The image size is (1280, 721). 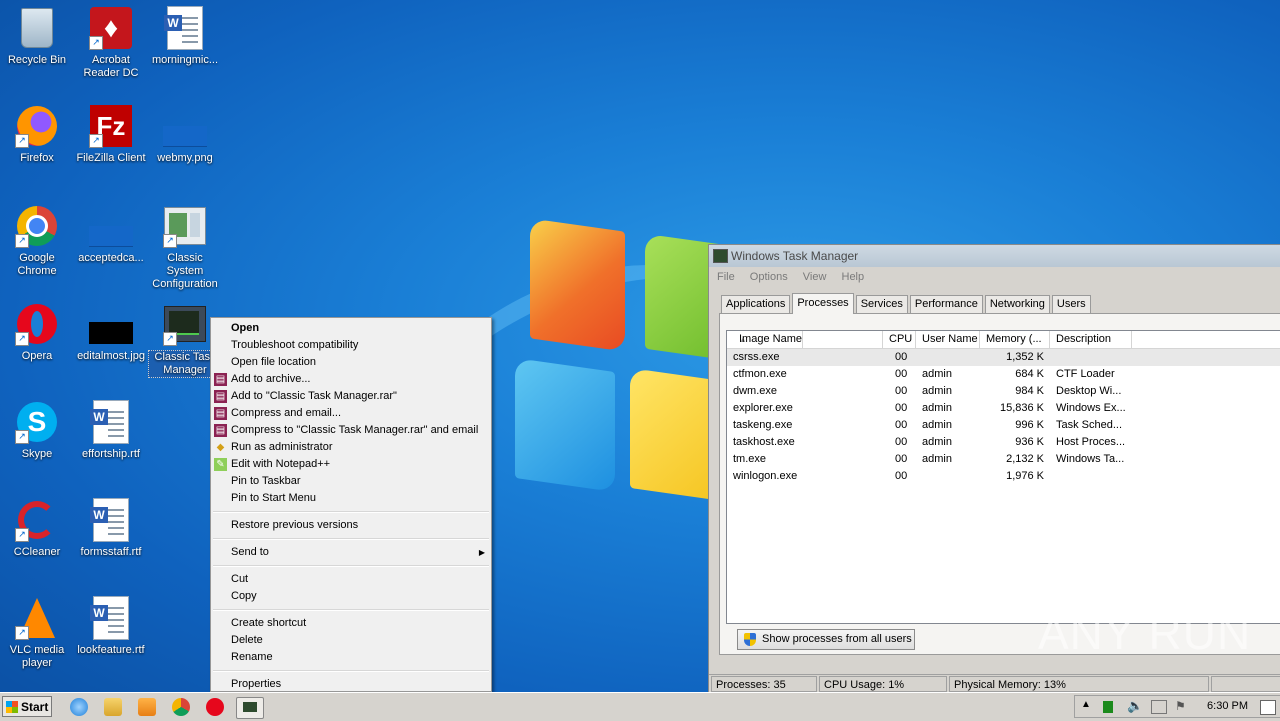 I want to click on menu-item-pin-start: Pin to Start Menu, so click(x=351, y=498).